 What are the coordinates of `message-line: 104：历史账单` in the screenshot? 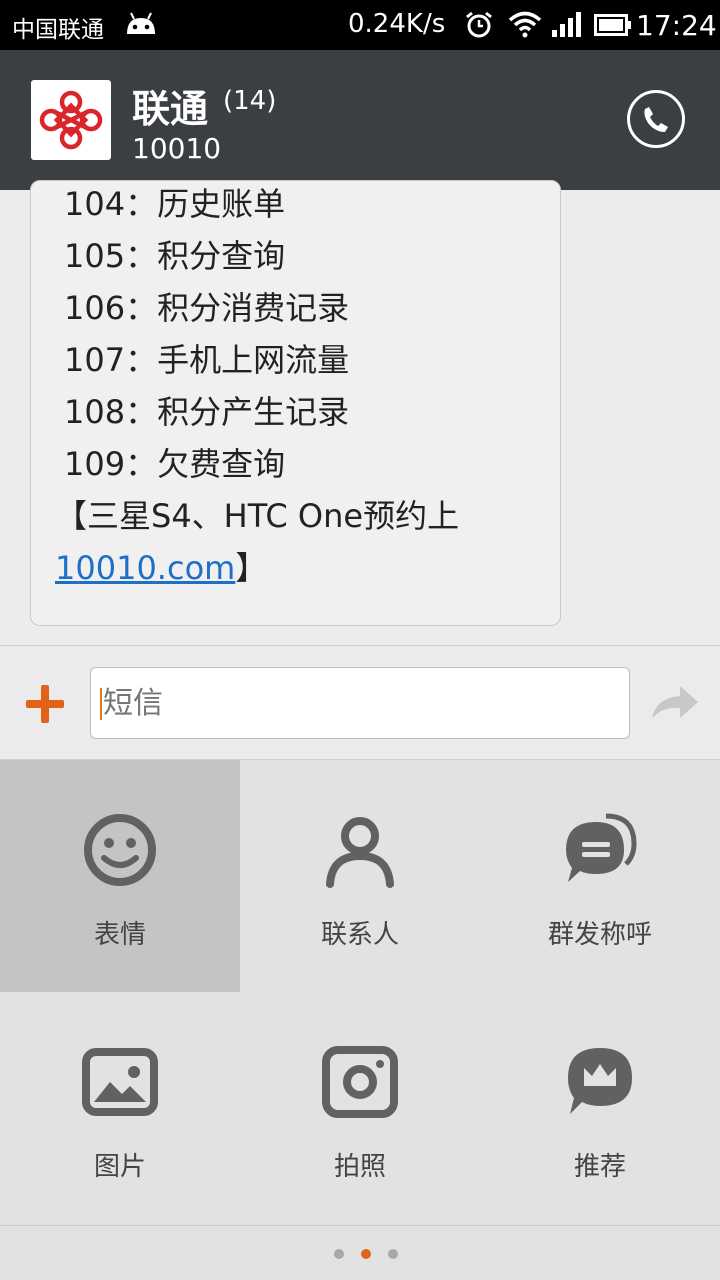 It's located at (175, 204).